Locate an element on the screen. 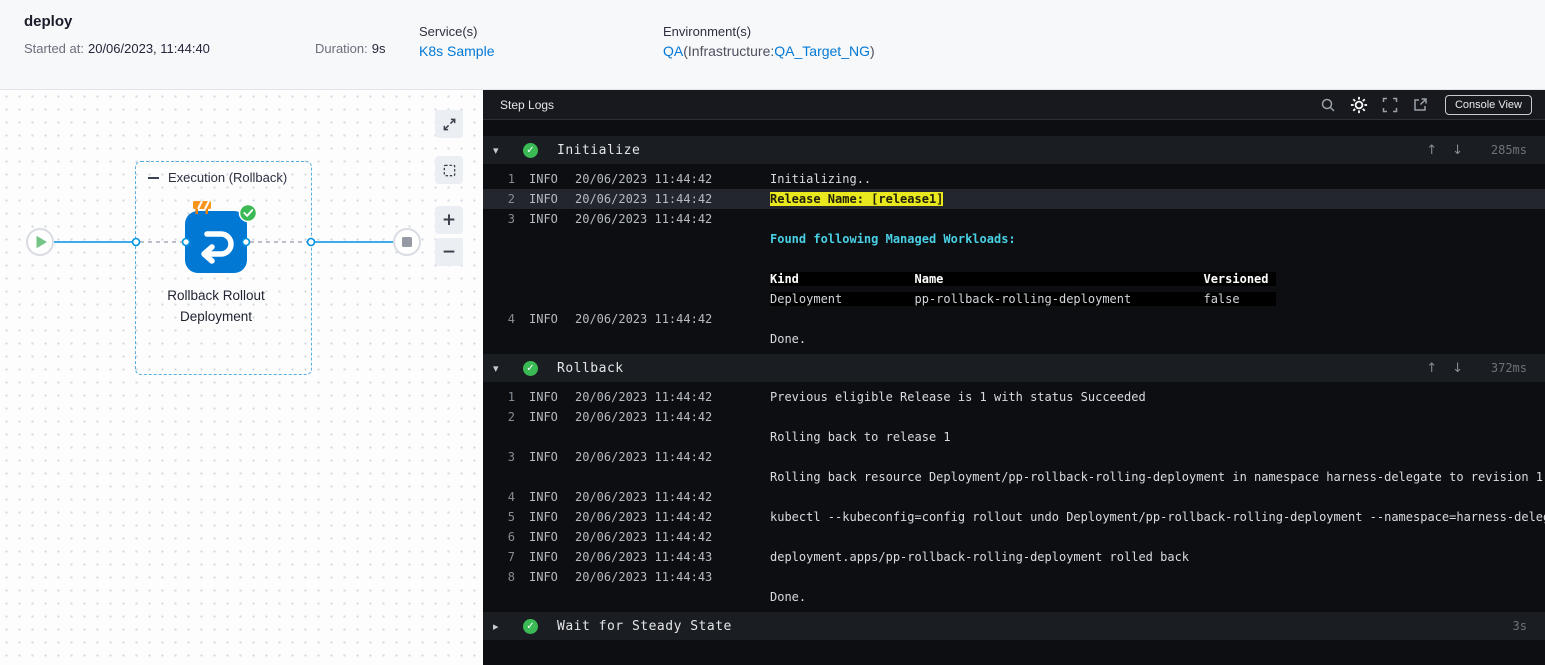 The width and height of the screenshot is (1545, 665). infrastructure-suffix: ) is located at coordinates (872, 51).